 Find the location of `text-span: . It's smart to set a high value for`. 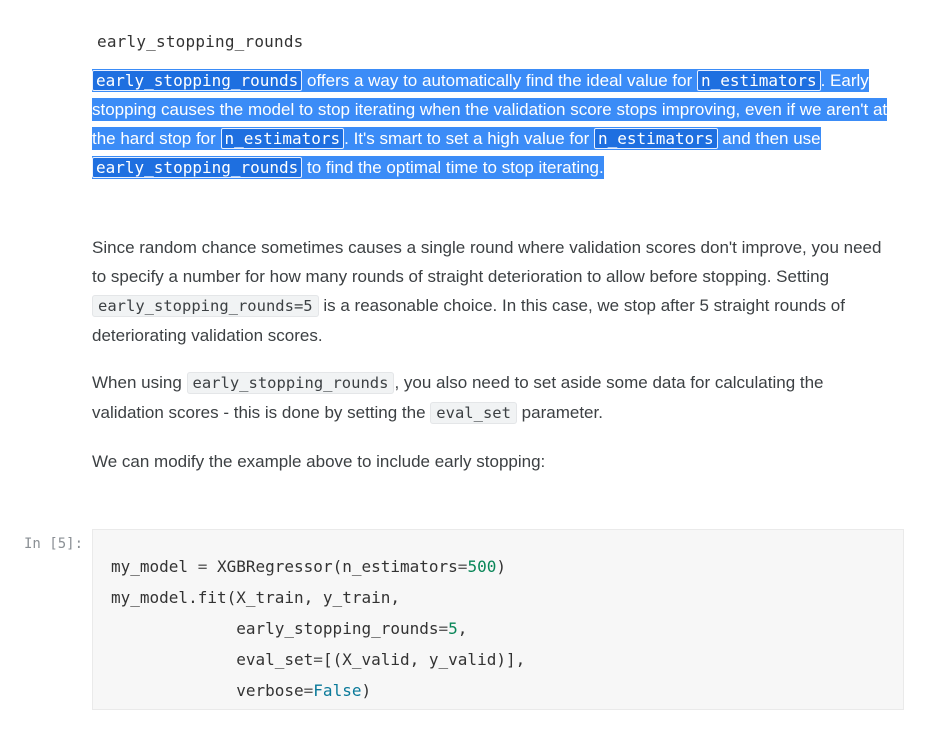

text-span: . It's smart to set a high value for is located at coordinates (469, 138).